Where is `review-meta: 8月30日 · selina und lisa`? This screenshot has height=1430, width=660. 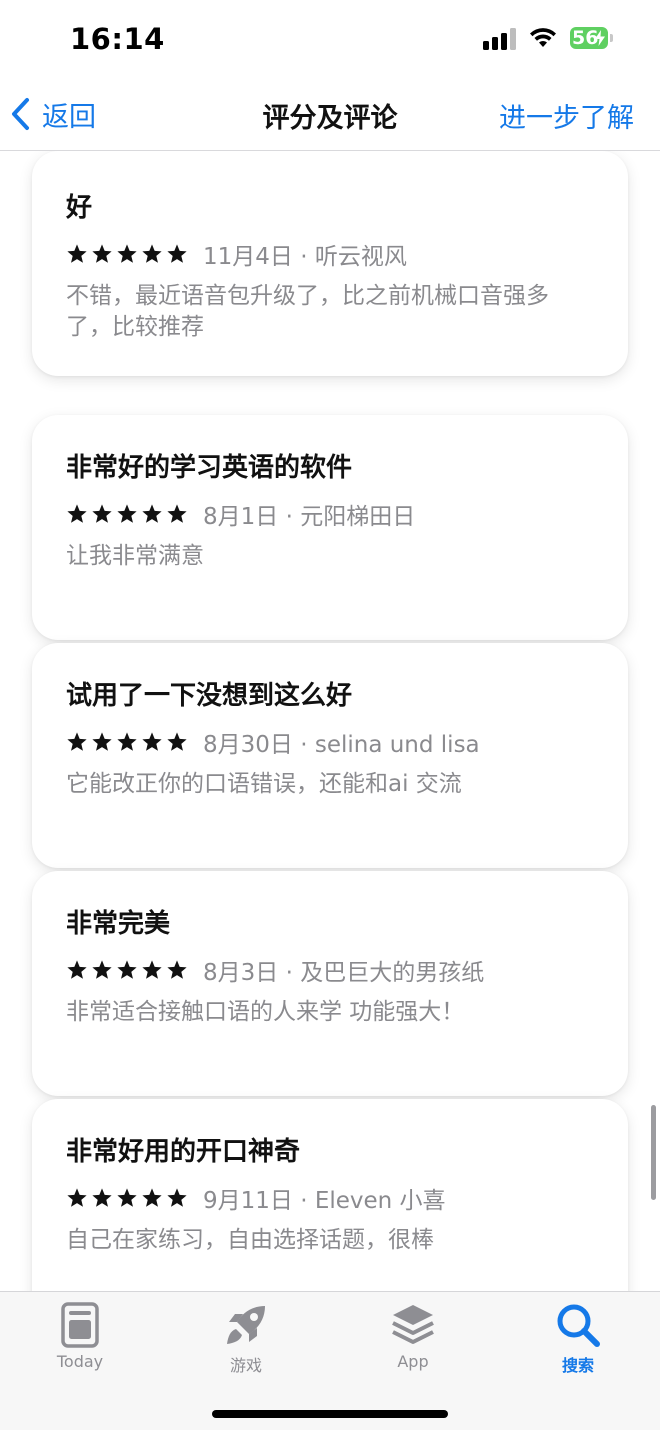 review-meta: 8月30日 · selina und lisa is located at coordinates (273, 742).